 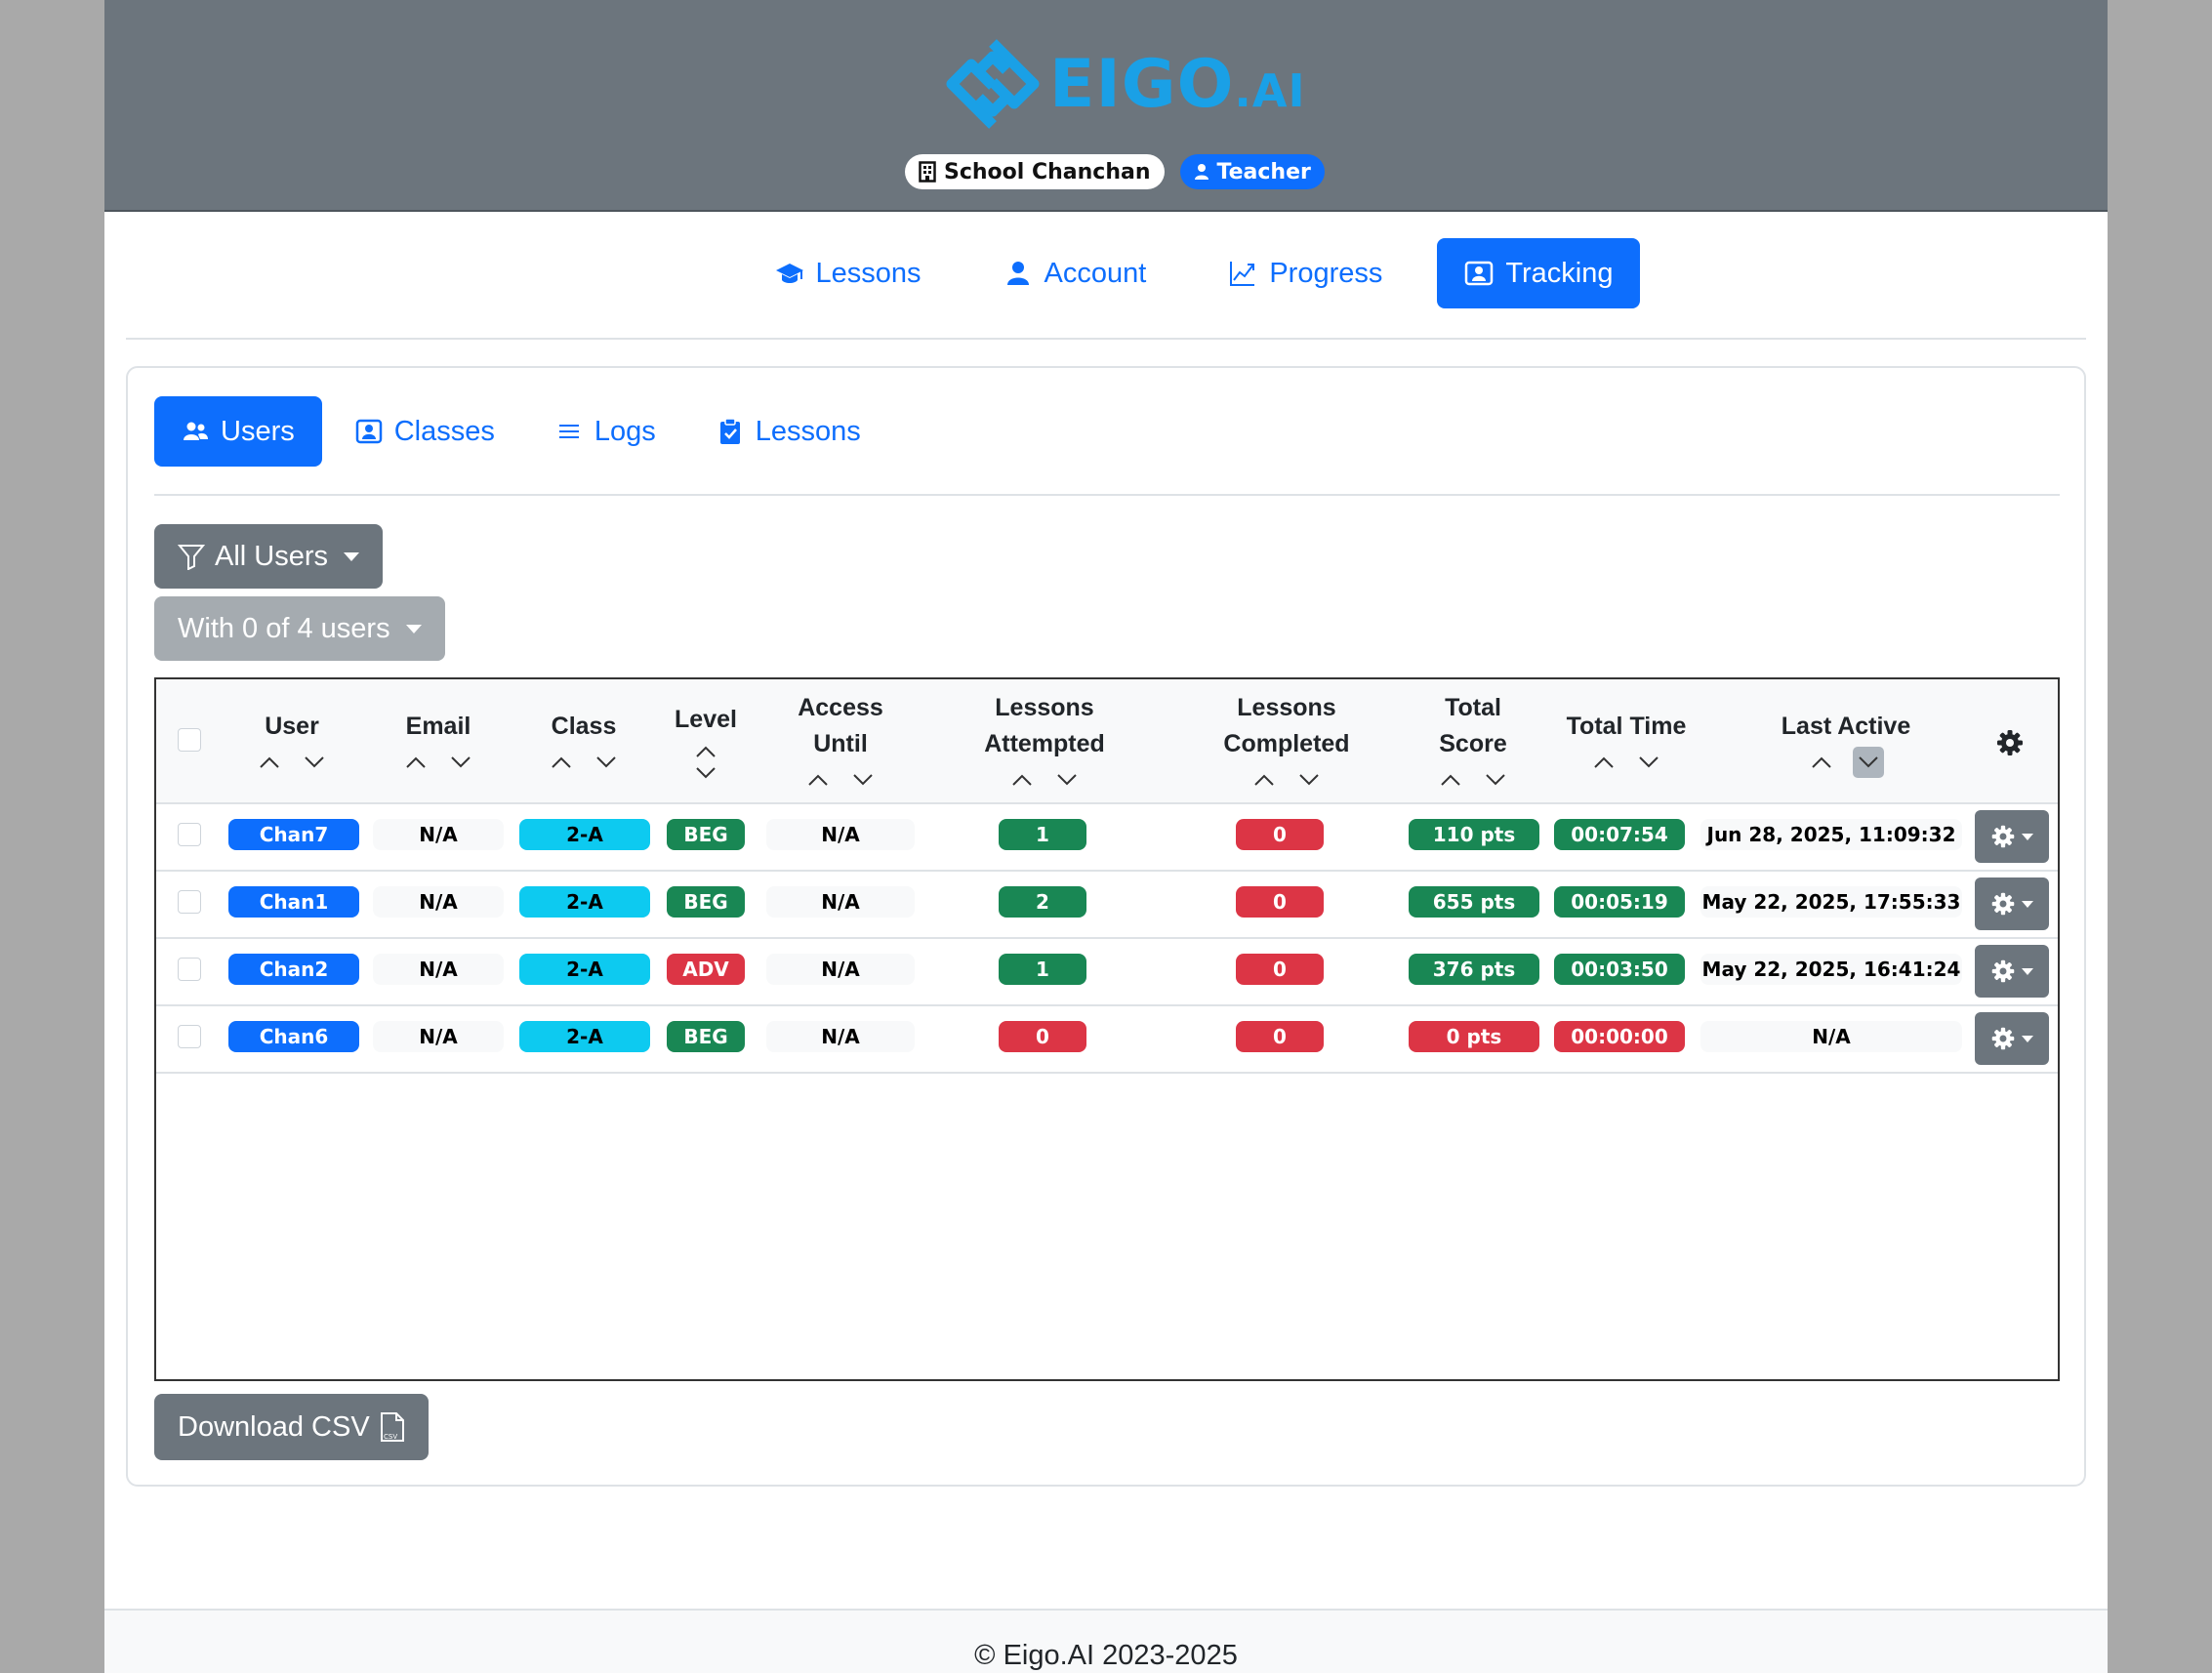 I want to click on level-badge: ADV, so click(x=706, y=969).